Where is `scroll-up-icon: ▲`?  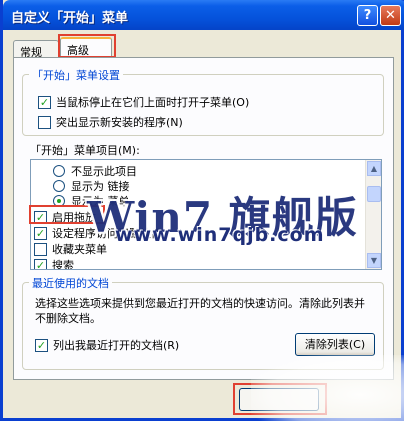
scroll-up-icon: ▲ is located at coordinates (374, 168).